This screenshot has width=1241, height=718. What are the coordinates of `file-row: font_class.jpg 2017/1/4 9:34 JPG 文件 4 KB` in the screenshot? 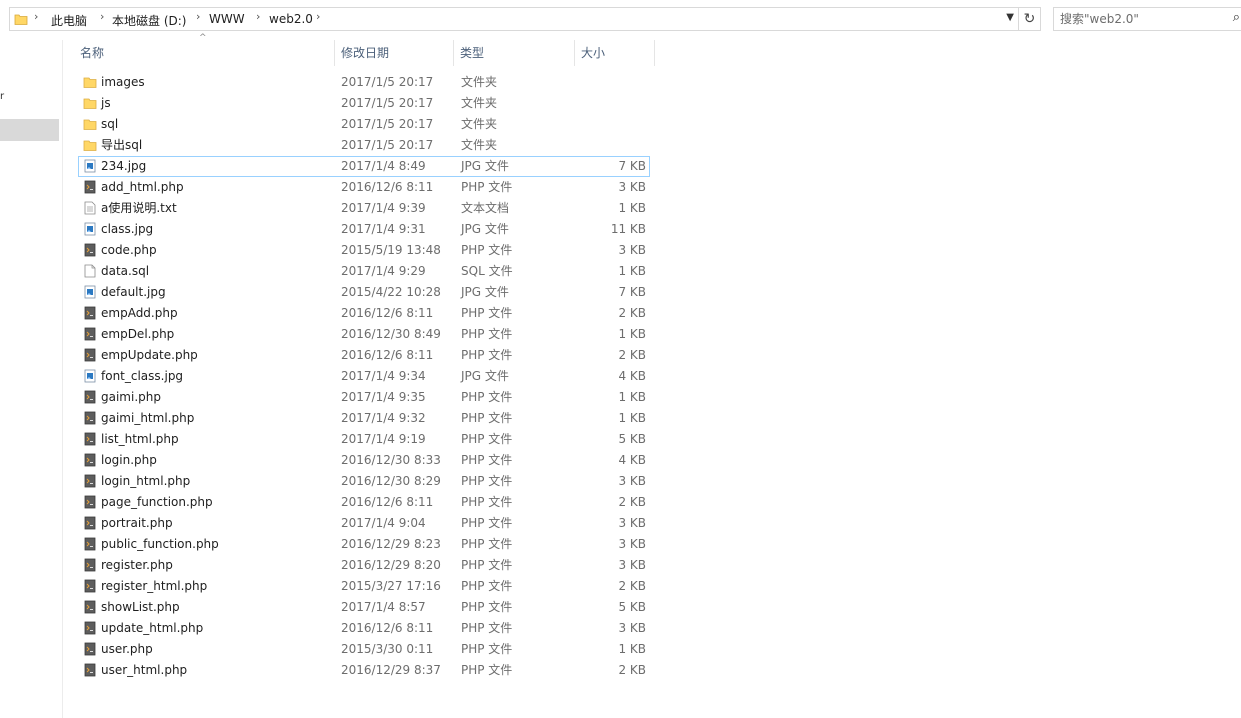 It's located at (364, 376).